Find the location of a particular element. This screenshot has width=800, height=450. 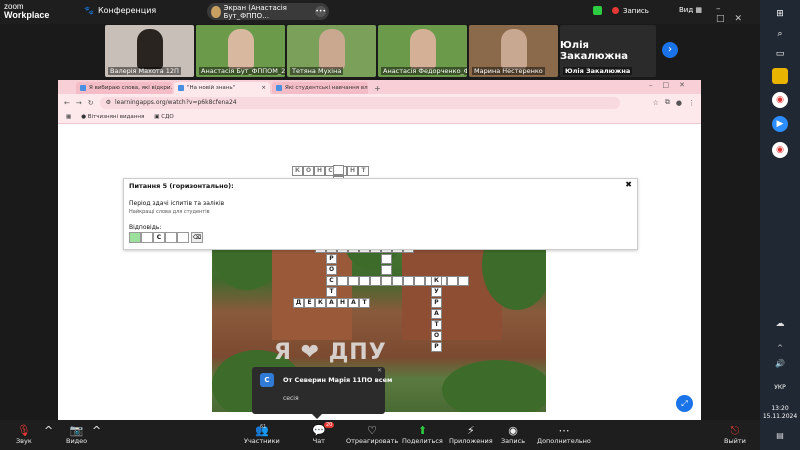

participant-tile: Марина Нестеренко is located at coordinates (513, 51).